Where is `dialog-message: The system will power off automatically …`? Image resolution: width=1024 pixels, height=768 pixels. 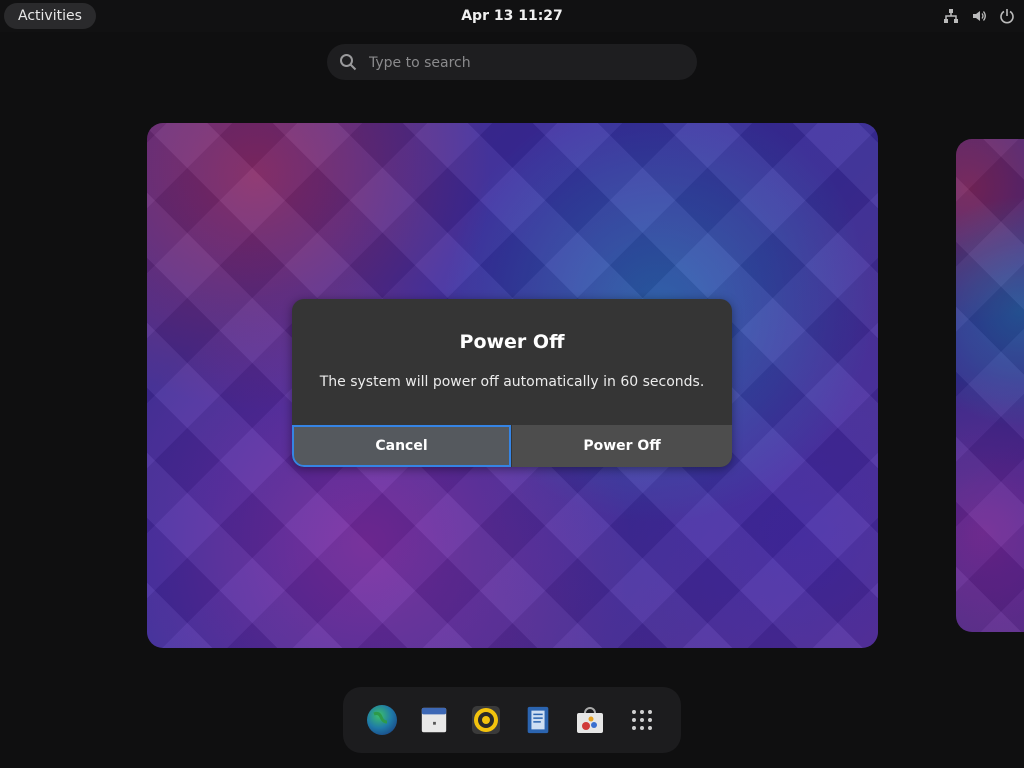
dialog-message: The system will power off automatically … is located at coordinates (512, 382).